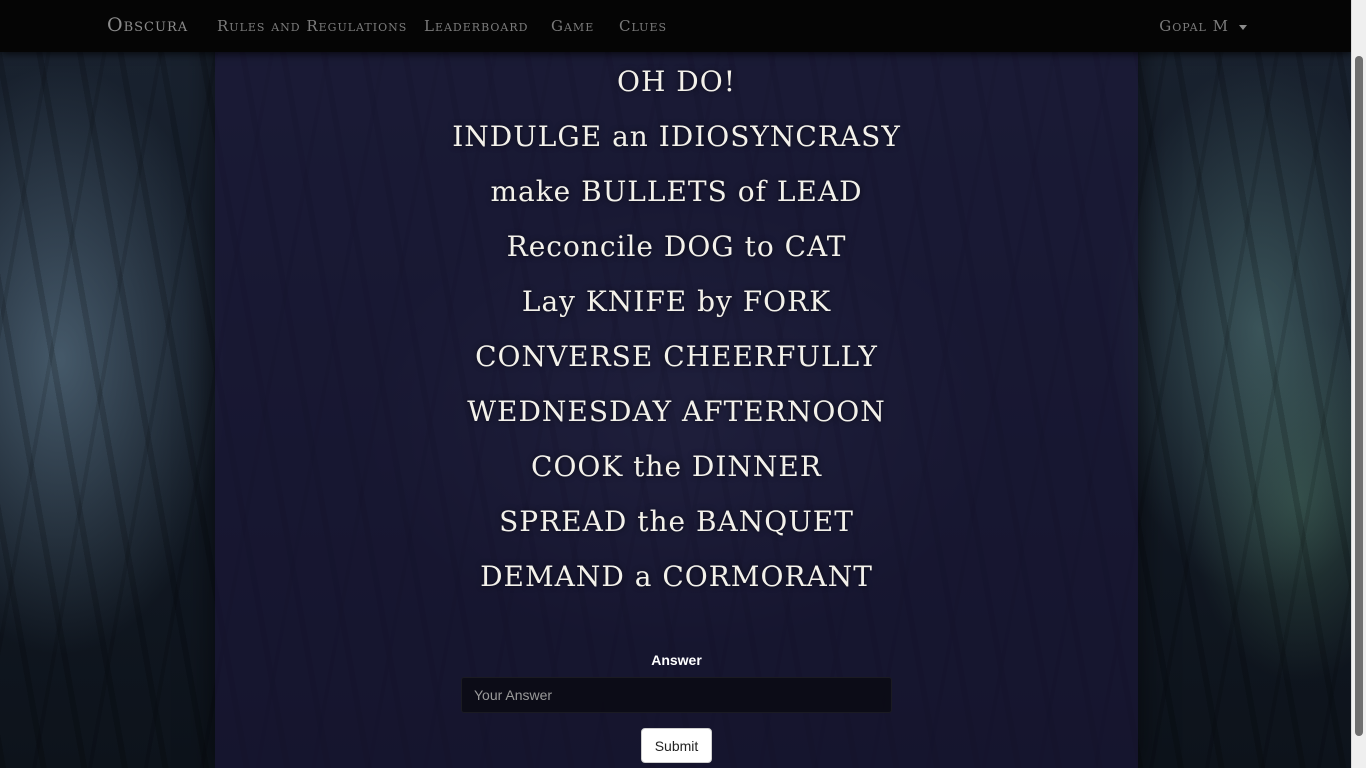 The image size is (1366, 768). I want to click on answer-label: Answer, so click(676, 660).